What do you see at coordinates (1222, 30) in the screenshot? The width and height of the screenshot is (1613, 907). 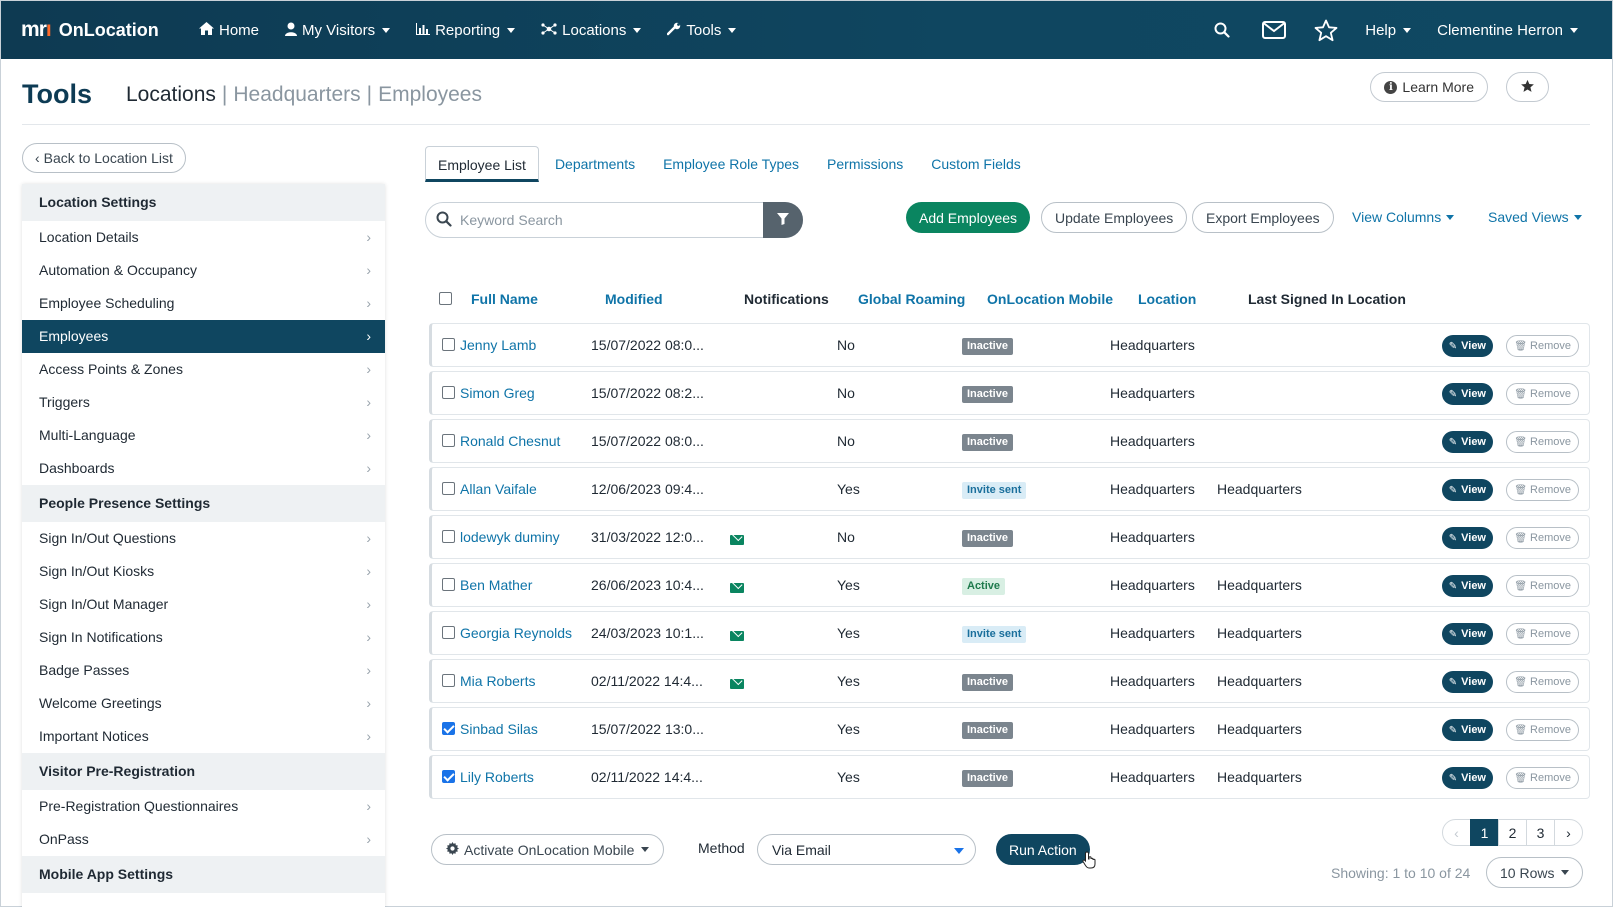 I see `search-icon` at bounding box center [1222, 30].